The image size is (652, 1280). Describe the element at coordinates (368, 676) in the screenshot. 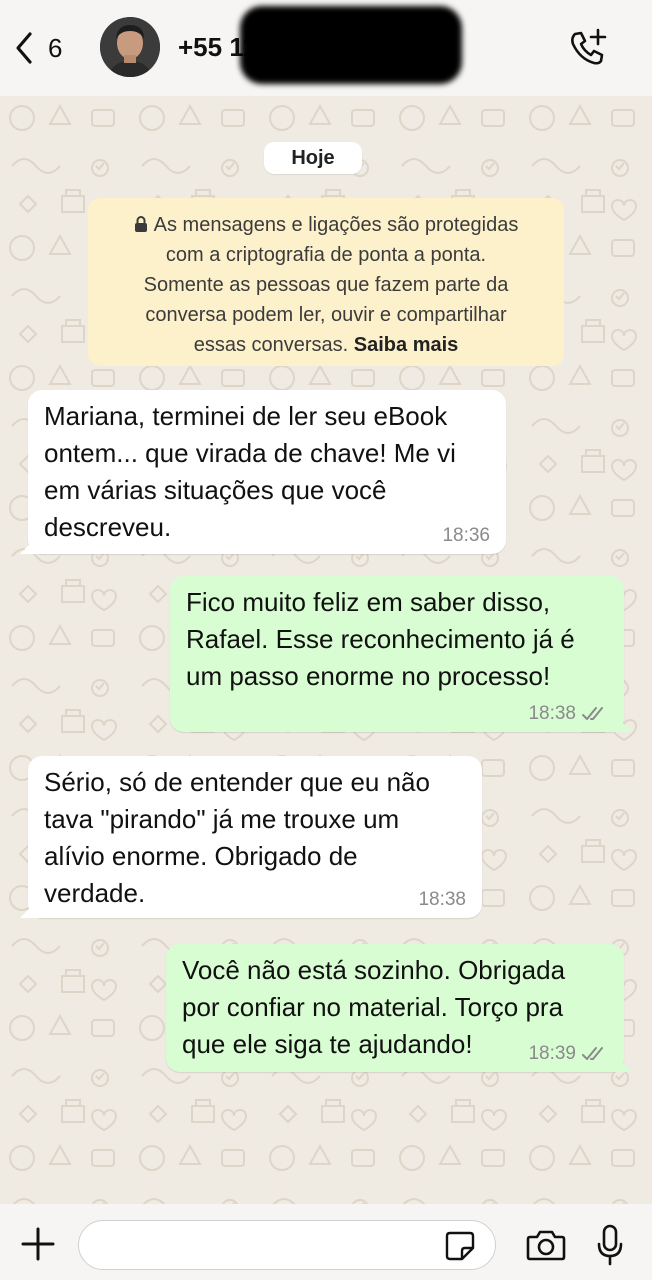

I see `message-text-line: um passo enorme no processo!` at that location.